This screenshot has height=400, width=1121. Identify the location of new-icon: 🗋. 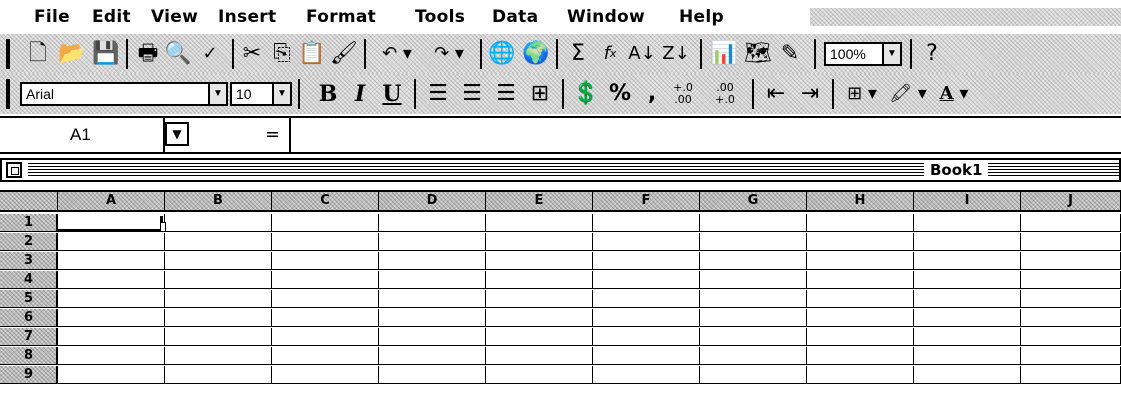
(38, 54).